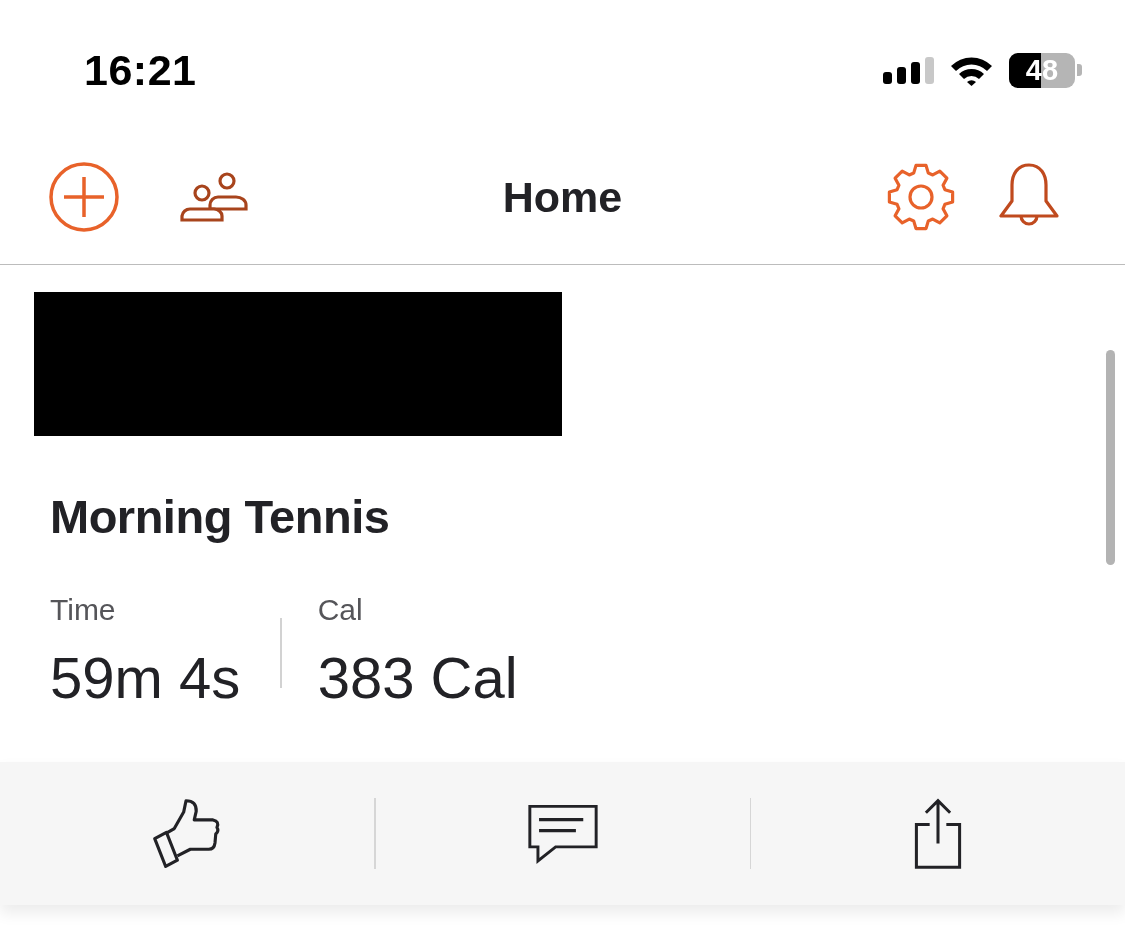 This screenshot has width=1125, height=926. I want to click on signal-icon, so click(908, 70).